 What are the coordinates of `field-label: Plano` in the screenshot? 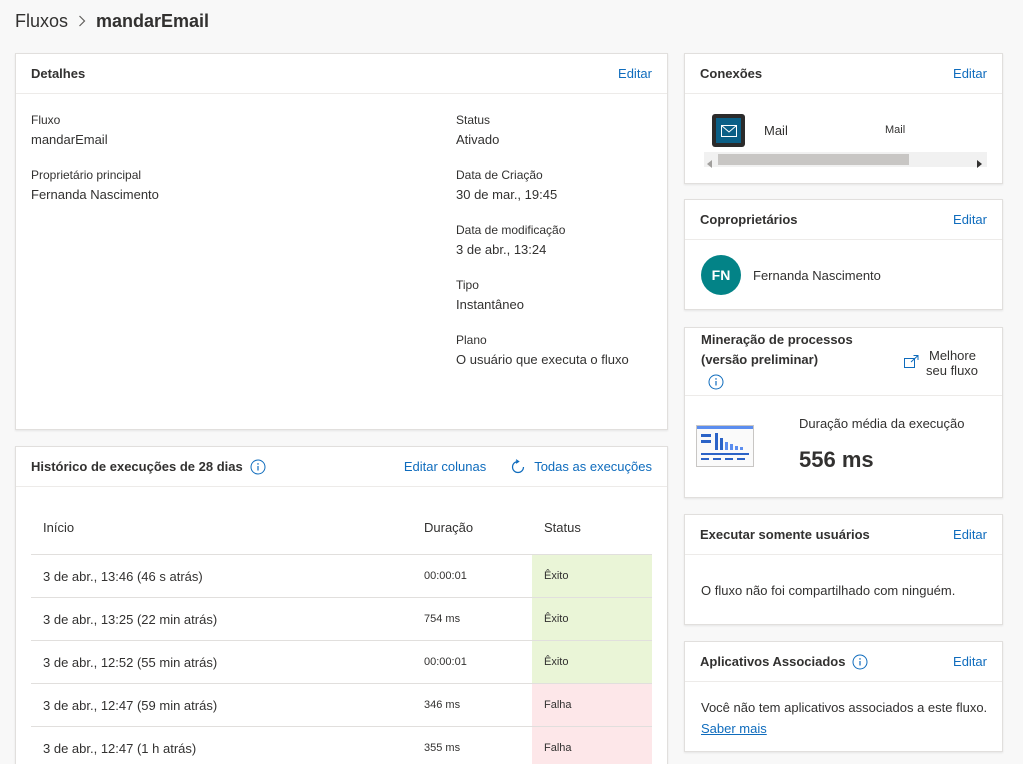 It's located at (471, 340).